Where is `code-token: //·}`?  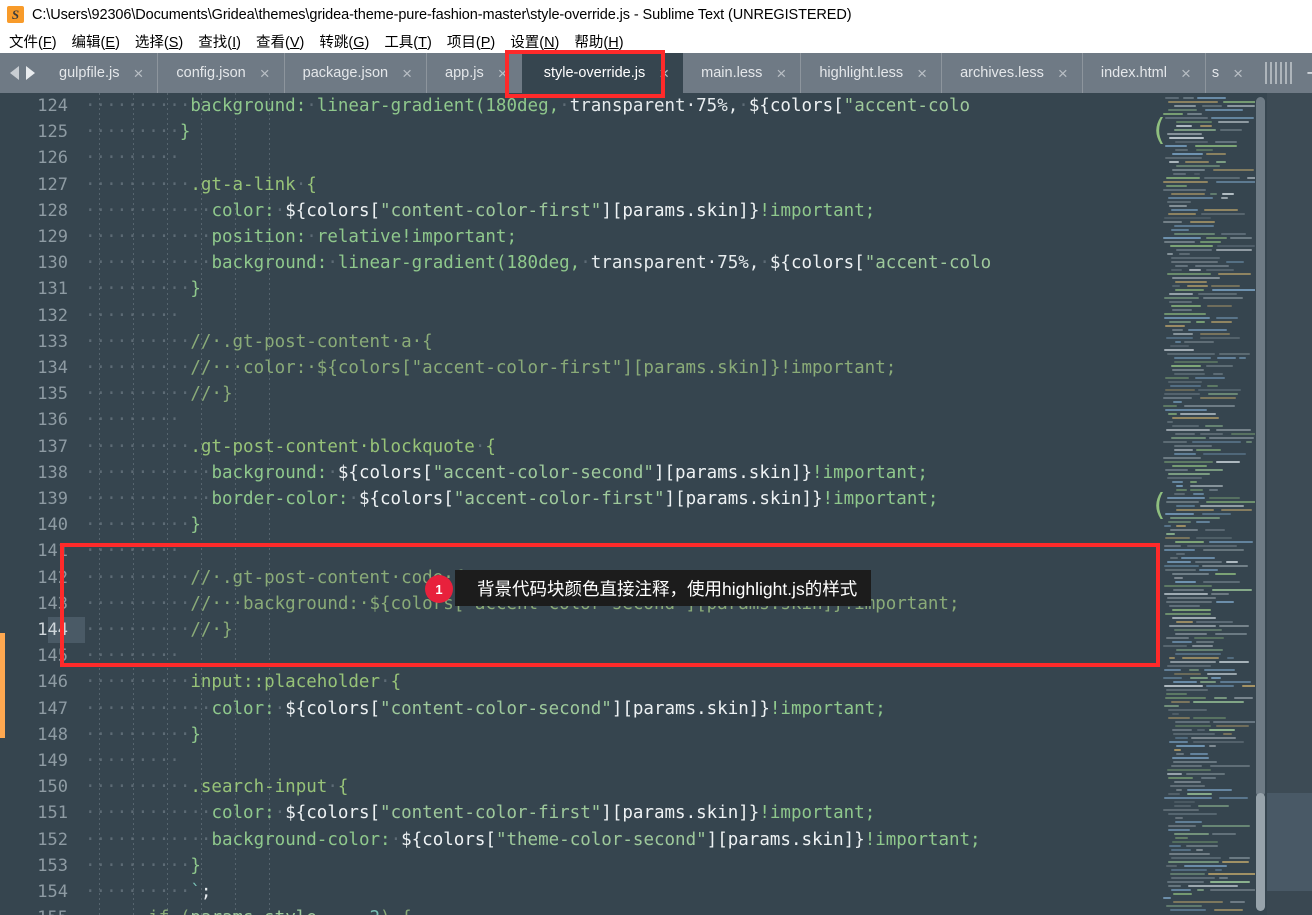 code-token: //·} is located at coordinates (211, 394).